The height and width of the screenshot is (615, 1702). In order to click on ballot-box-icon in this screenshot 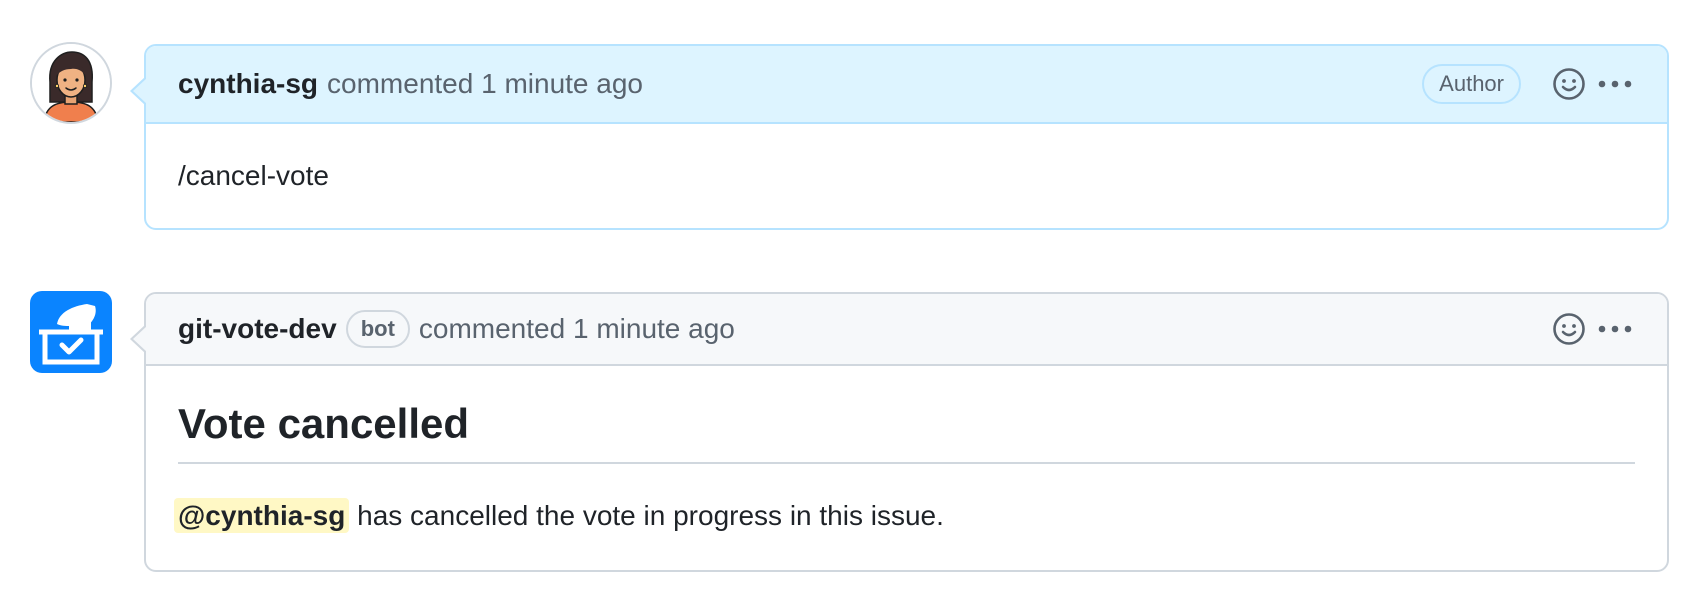, I will do `click(71, 334)`.